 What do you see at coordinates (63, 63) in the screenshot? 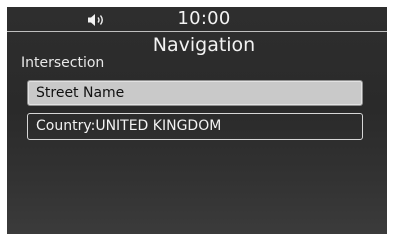
I see `section-label: Intersection` at bounding box center [63, 63].